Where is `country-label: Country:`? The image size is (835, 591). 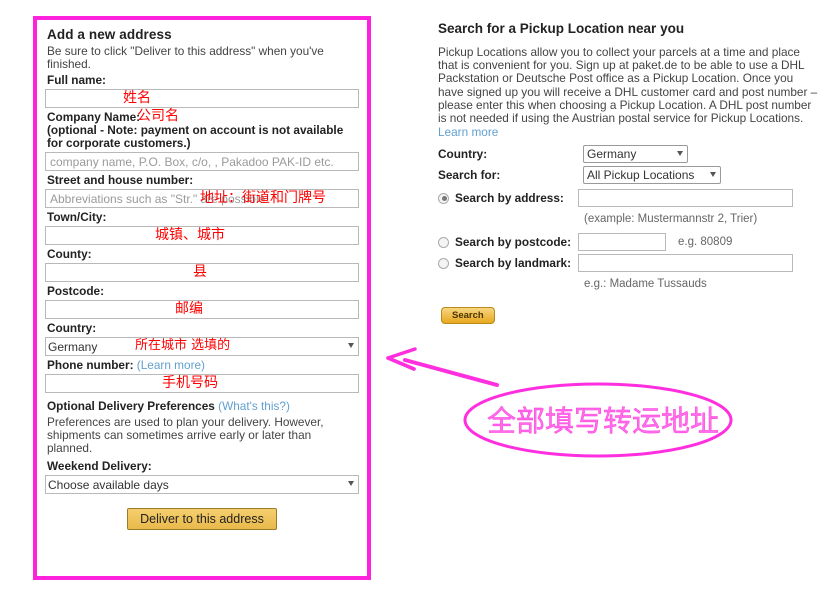
country-label: Country: is located at coordinates (72, 328).